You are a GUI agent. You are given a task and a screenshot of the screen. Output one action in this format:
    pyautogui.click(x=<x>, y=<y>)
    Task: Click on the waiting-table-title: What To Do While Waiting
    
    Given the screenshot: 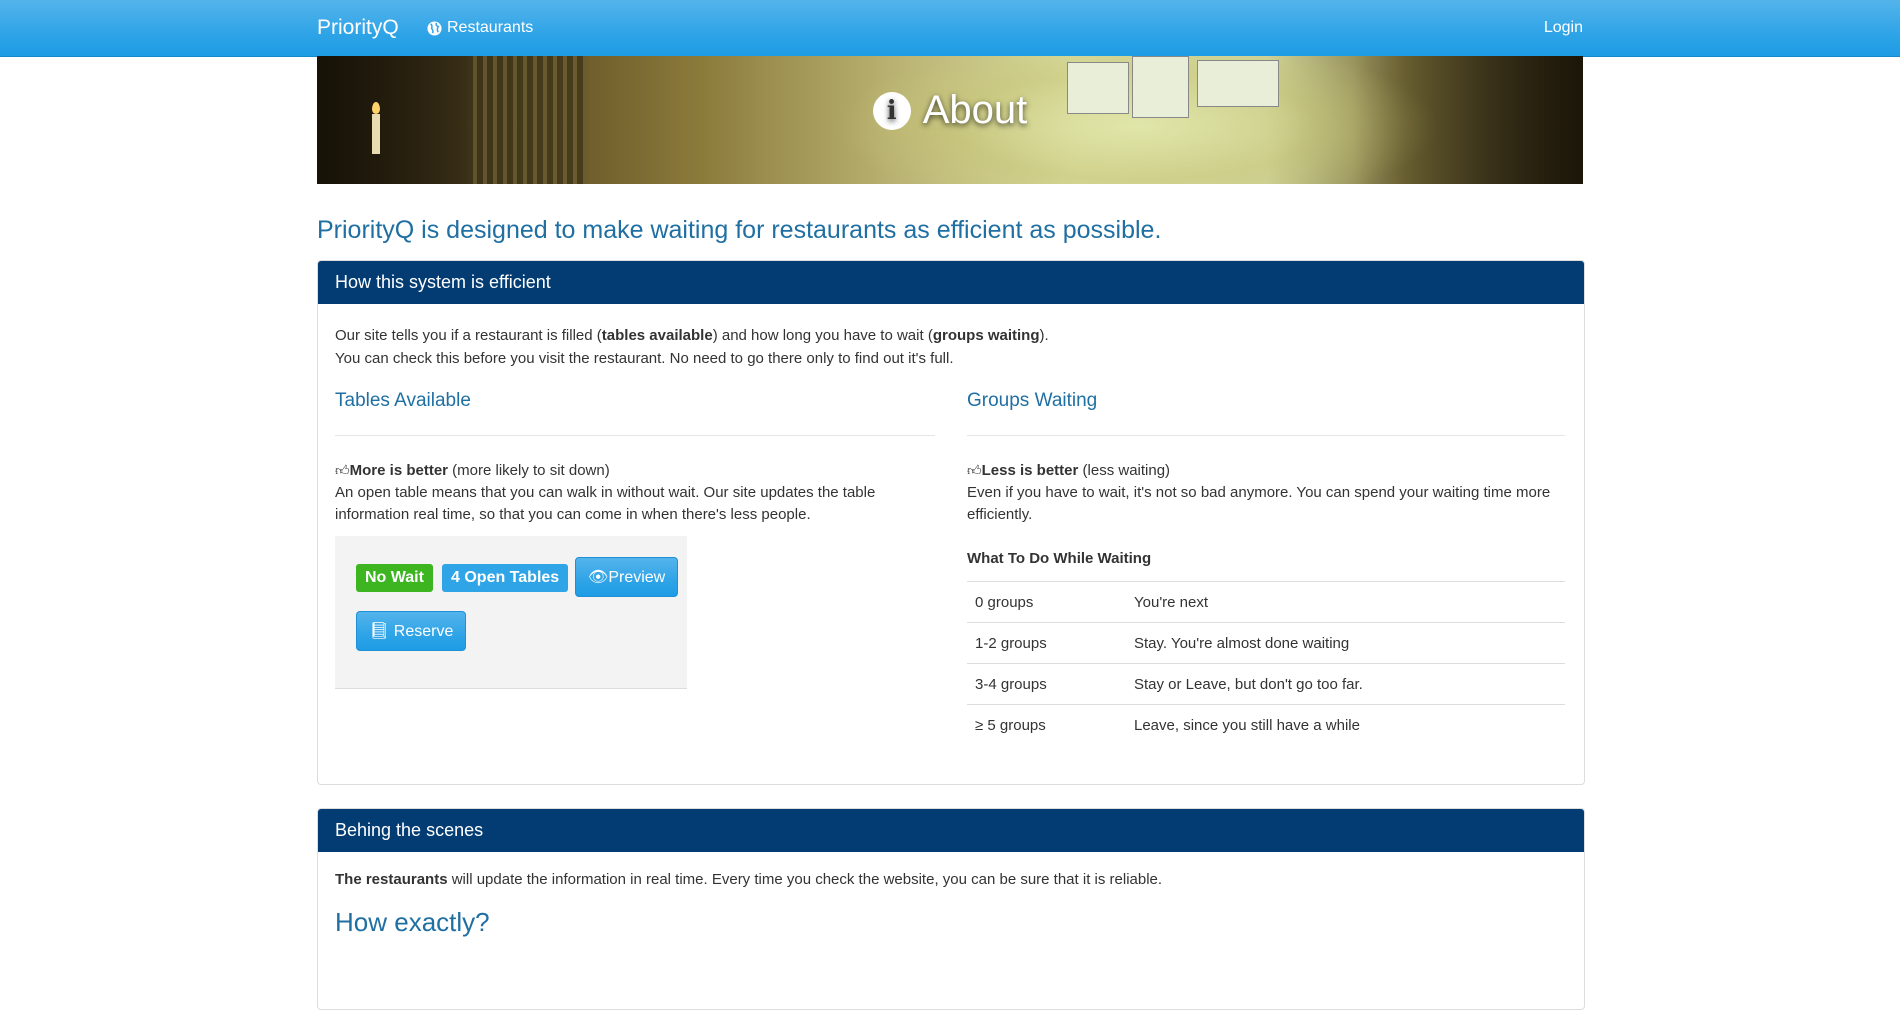 What is the action you would take?
    pyautogui.click(x=1059, y=558)
    